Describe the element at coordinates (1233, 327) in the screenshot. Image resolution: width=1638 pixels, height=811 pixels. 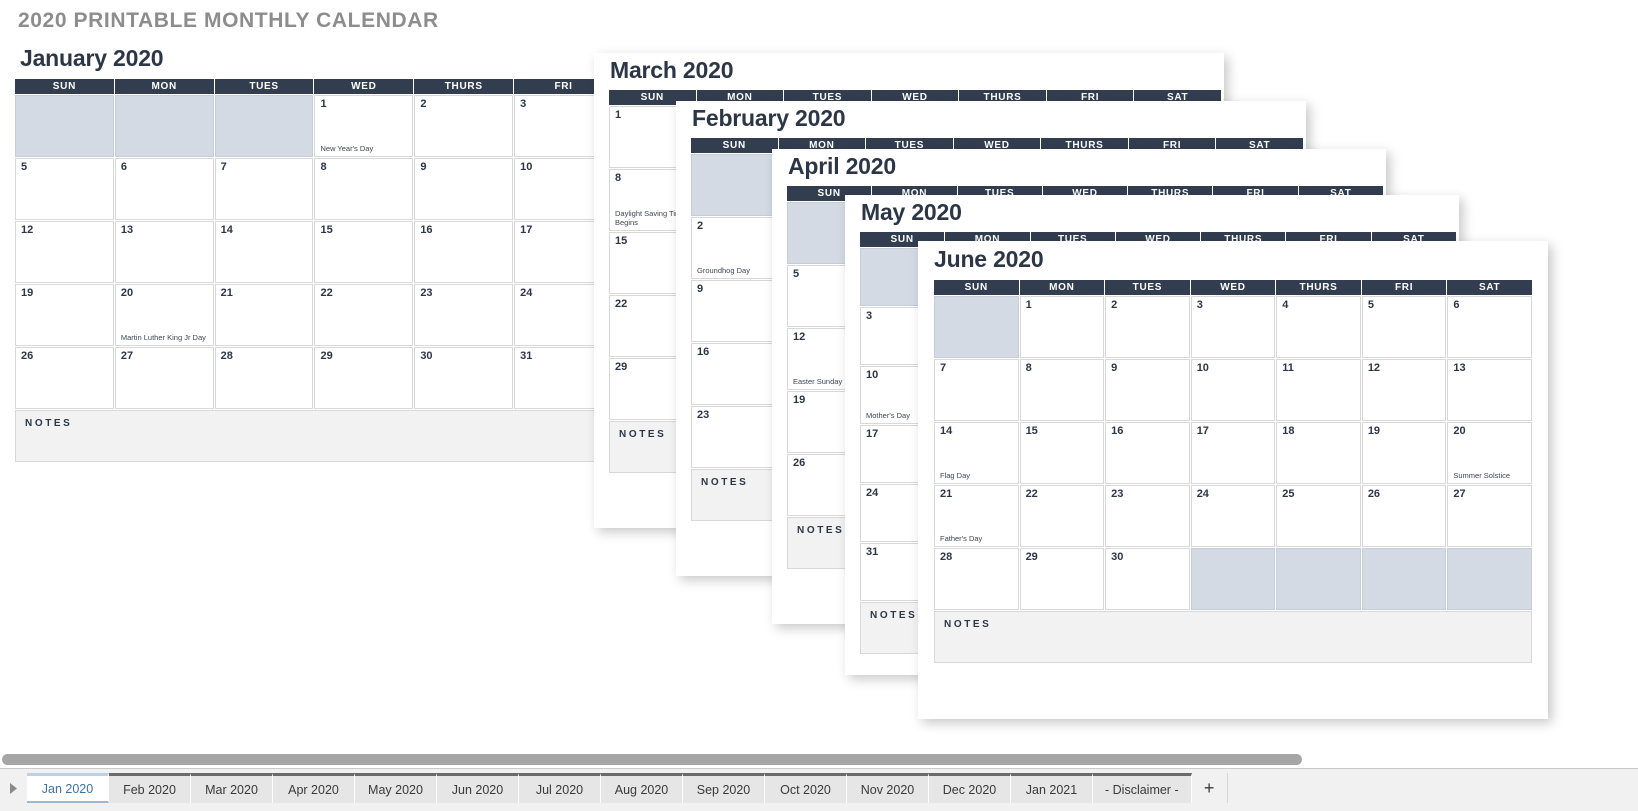
I see `day-cell: 3` at that location.